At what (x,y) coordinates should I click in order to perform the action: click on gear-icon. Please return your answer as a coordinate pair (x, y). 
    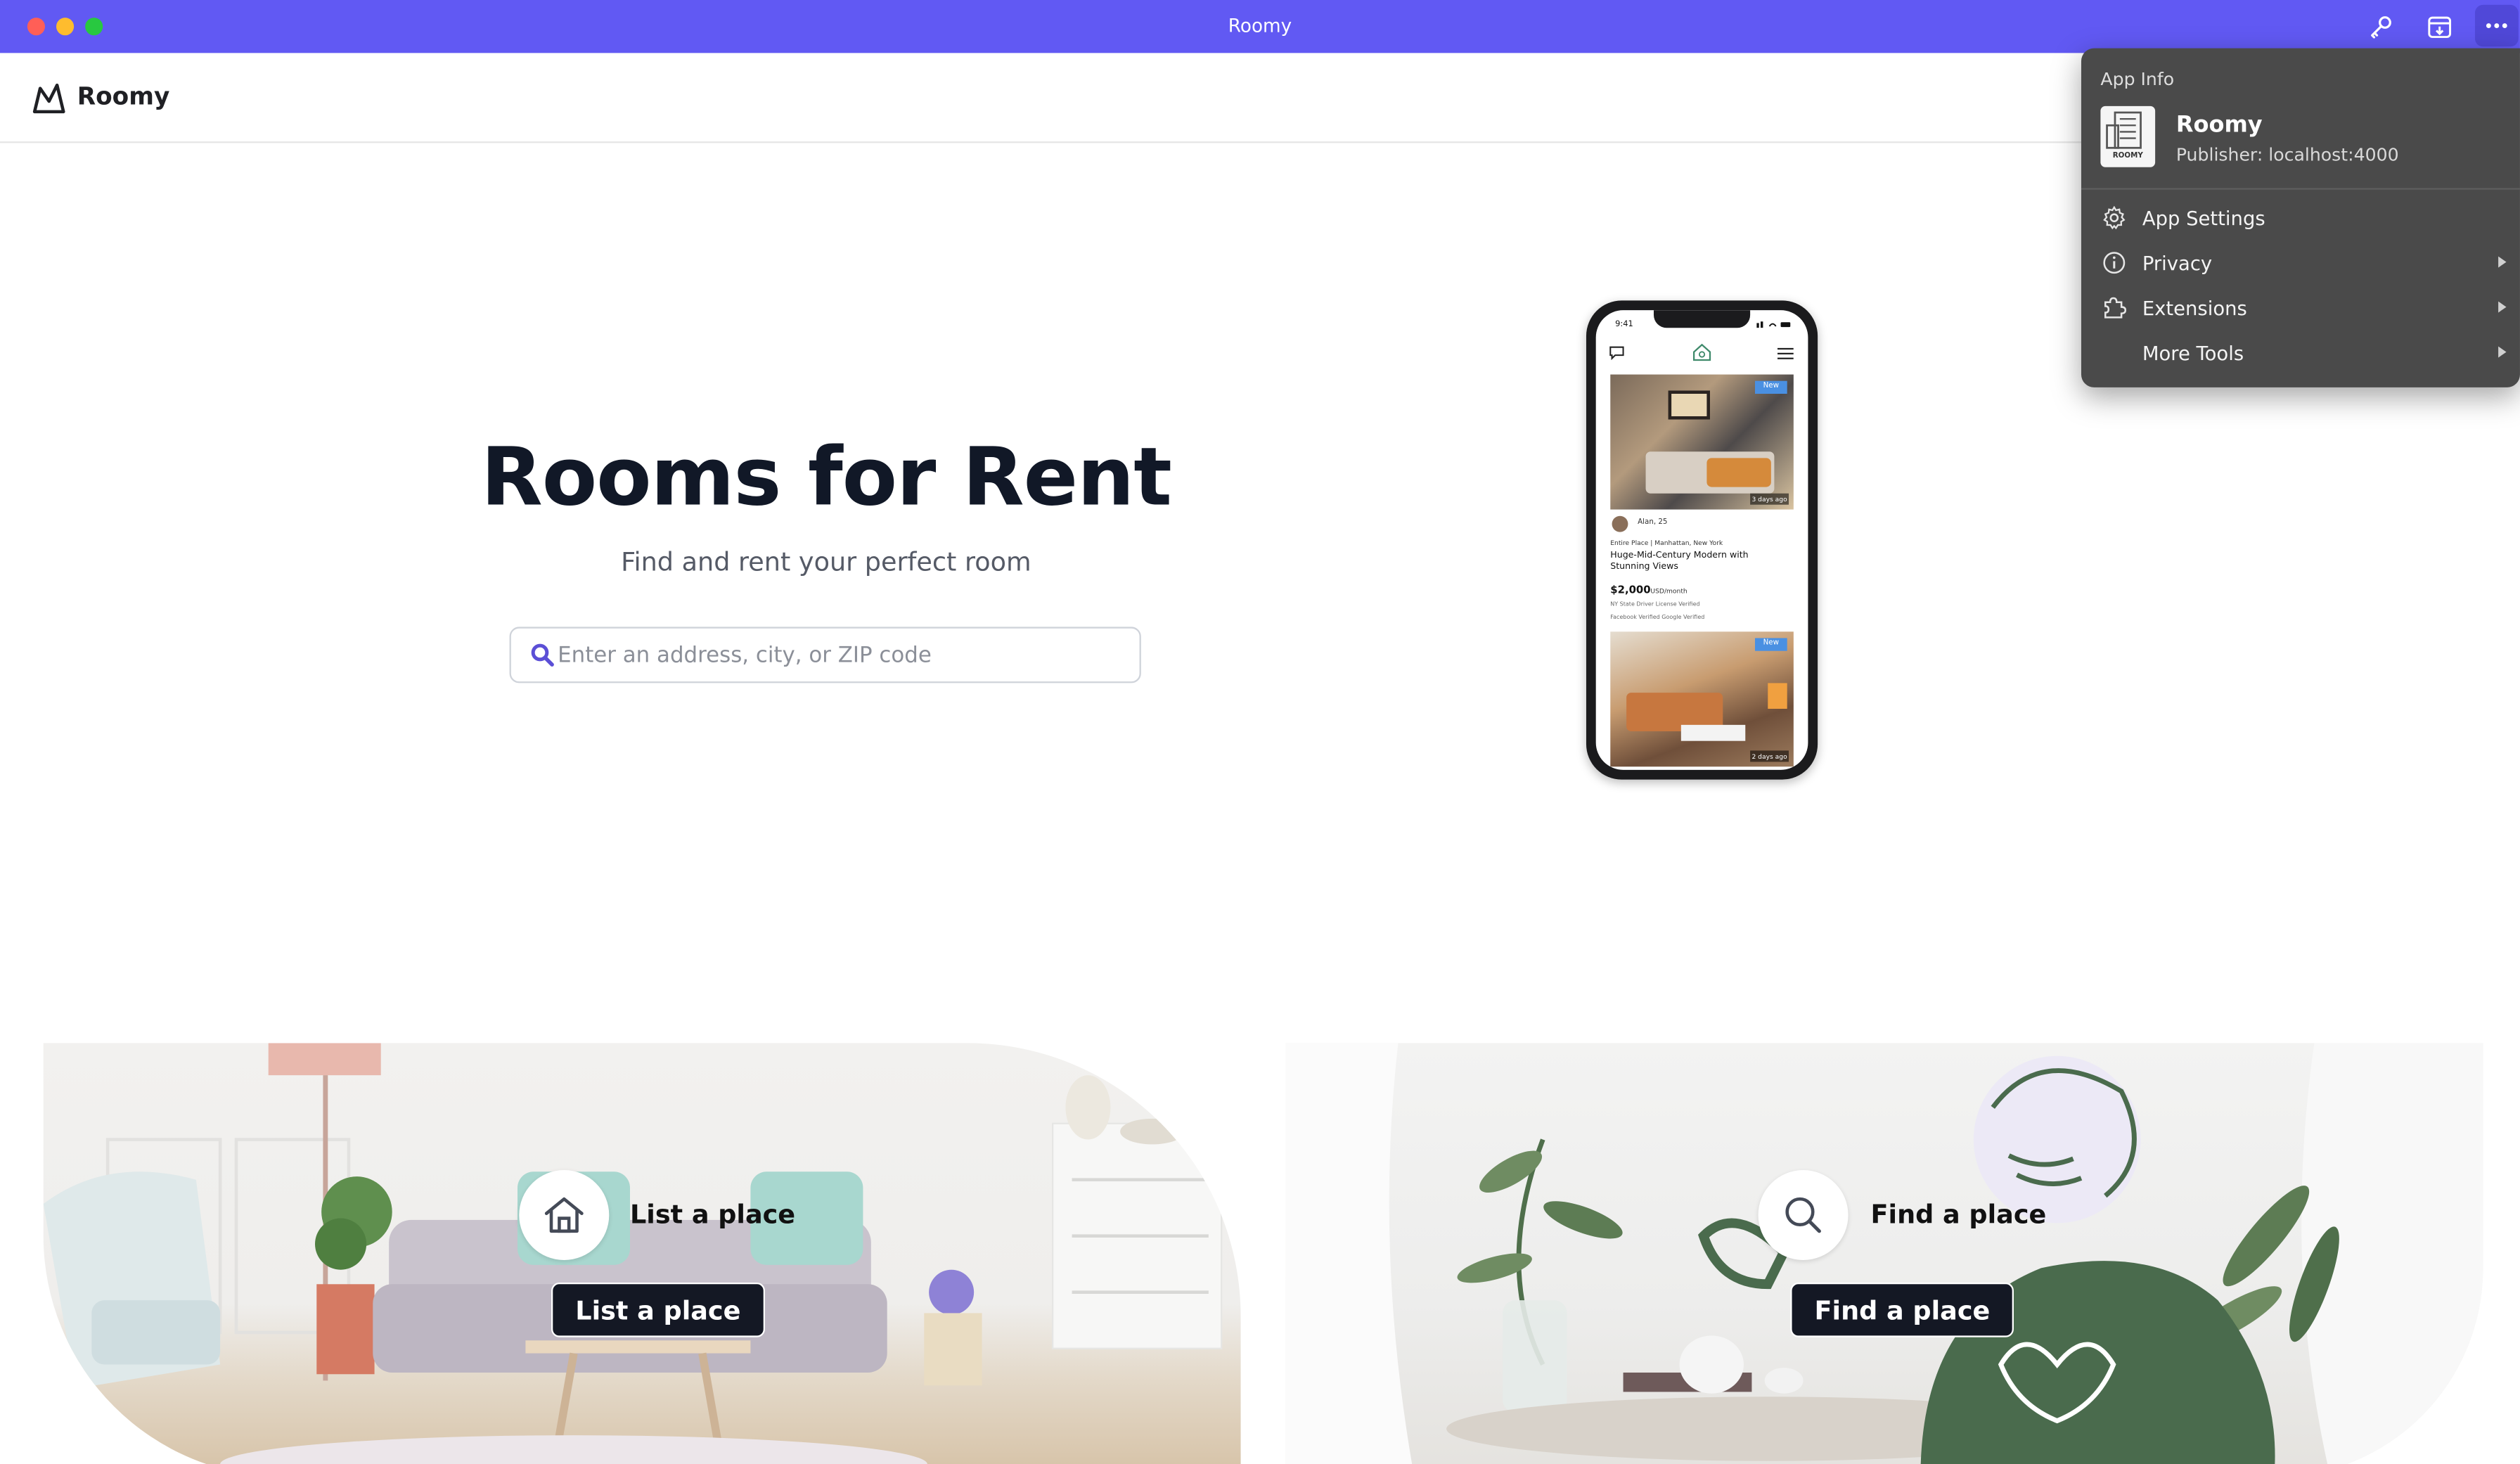
    Looking at the image, I should click on (2114, 218).